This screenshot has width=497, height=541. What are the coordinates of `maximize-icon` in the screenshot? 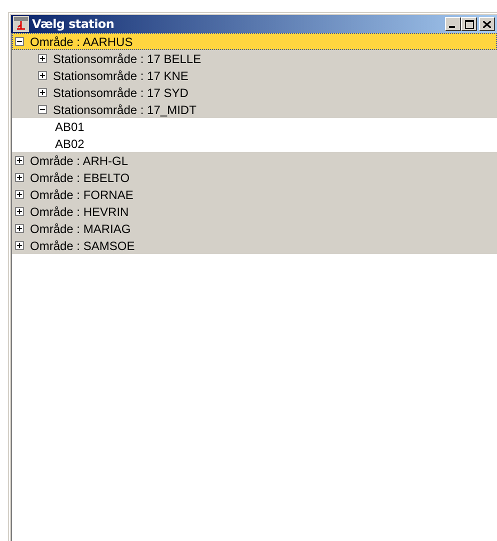 It's located at (469, 24).